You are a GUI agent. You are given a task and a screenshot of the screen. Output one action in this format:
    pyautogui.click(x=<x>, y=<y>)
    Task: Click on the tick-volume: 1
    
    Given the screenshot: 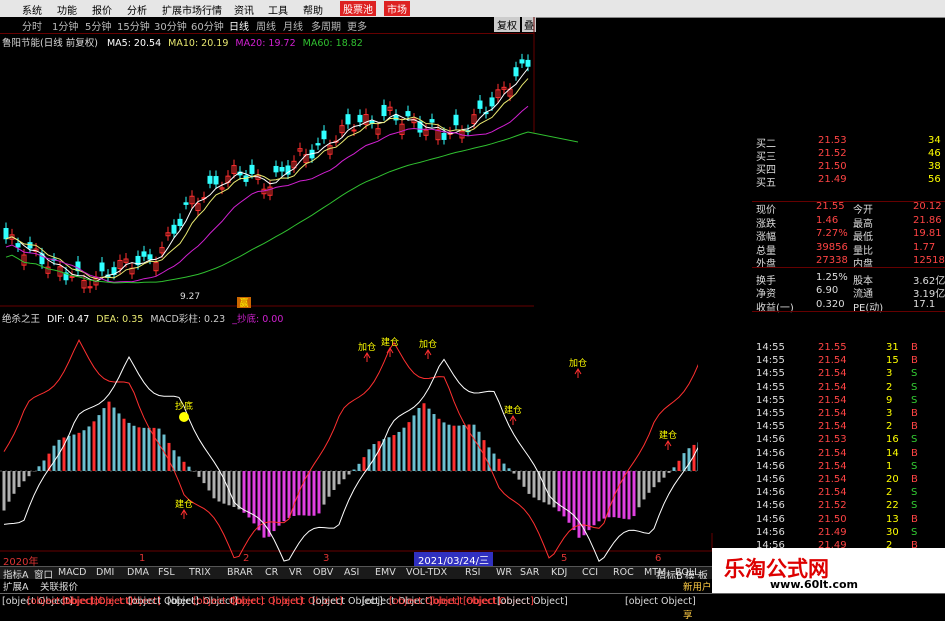 What is the action you would take?
    pyautogui.click(x=889, y=466)
    